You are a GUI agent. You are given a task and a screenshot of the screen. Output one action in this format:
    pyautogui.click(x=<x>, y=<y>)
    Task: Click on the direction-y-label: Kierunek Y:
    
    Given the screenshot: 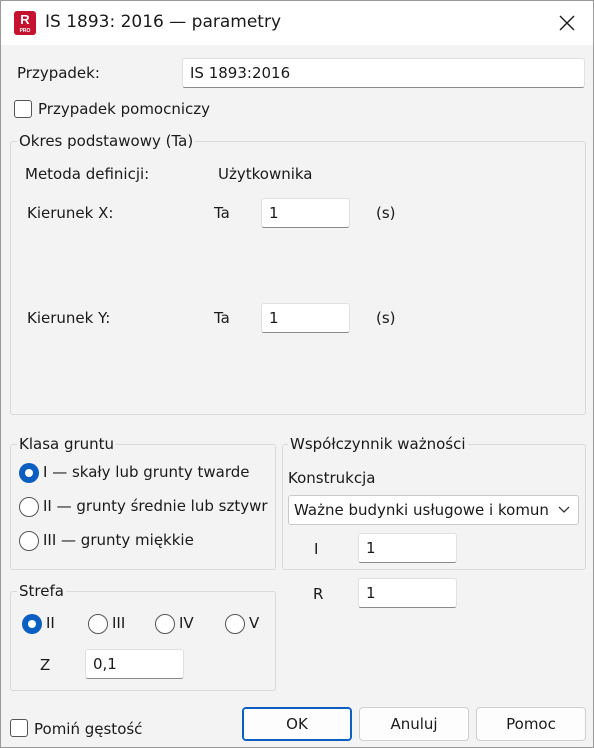 What is the action you would take?
    pyautogui.click(x=69, y=318)
    